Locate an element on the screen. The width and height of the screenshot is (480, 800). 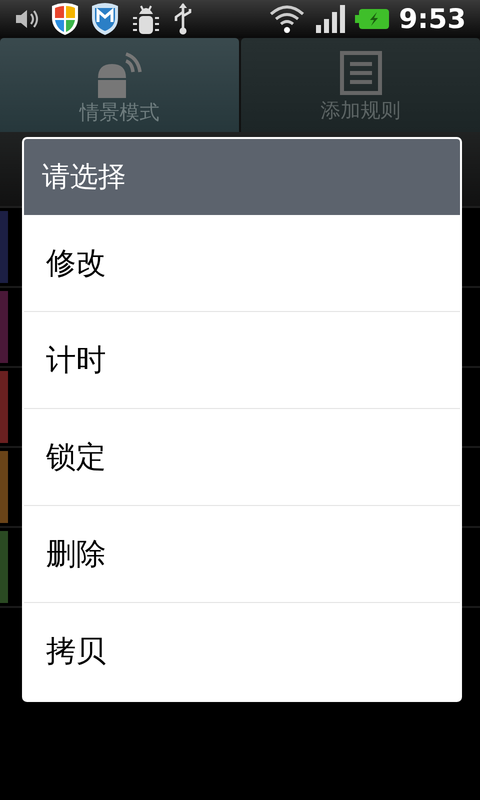
menu-option: 修改 is located at coordinates (242, 263).